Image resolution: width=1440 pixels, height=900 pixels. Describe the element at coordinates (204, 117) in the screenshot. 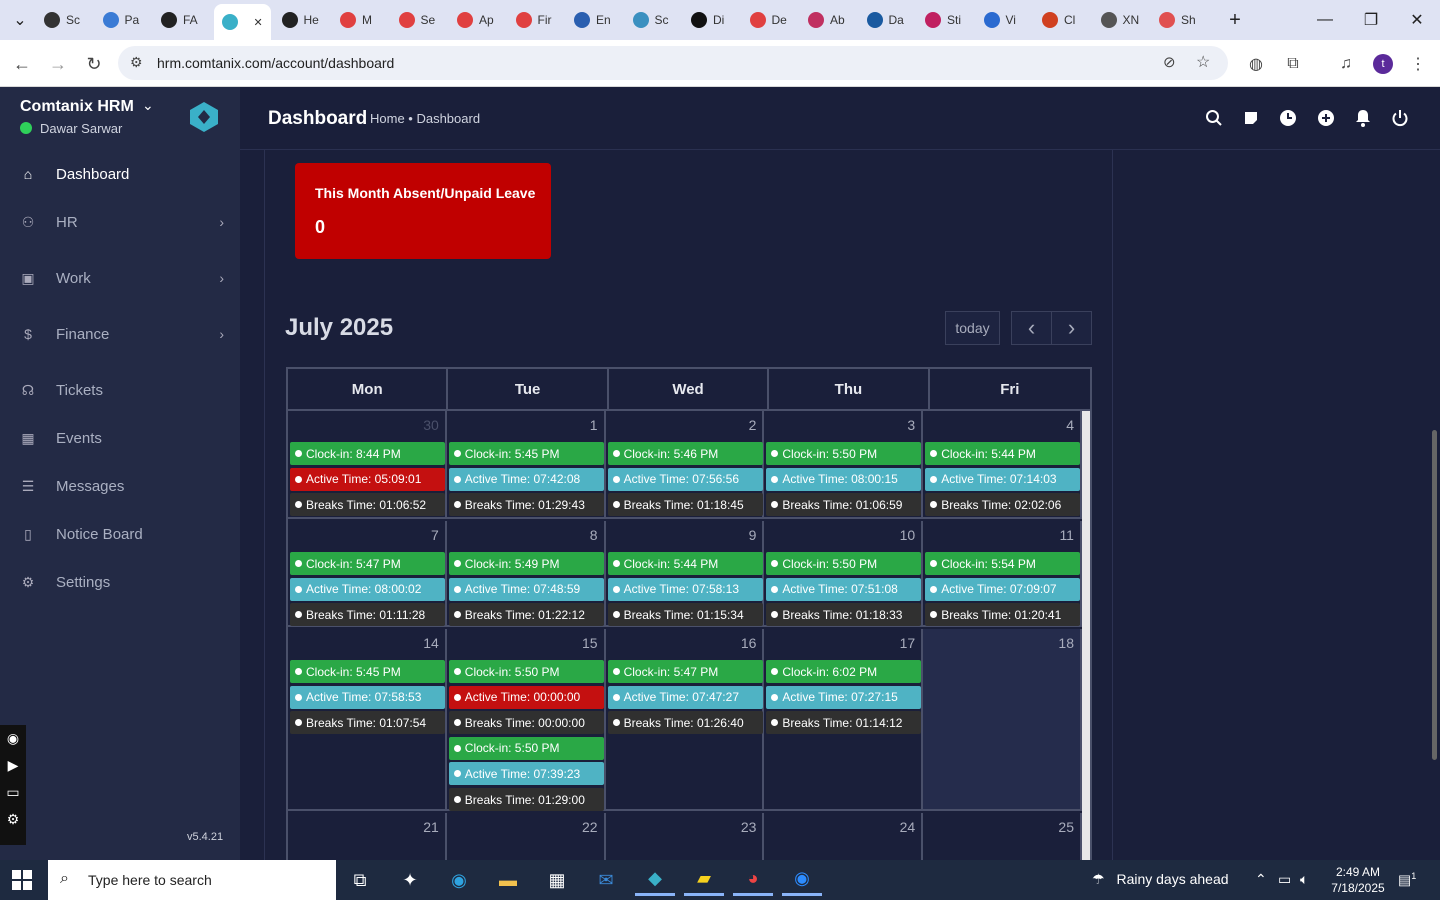

I see `app-logo-icon` at that location.